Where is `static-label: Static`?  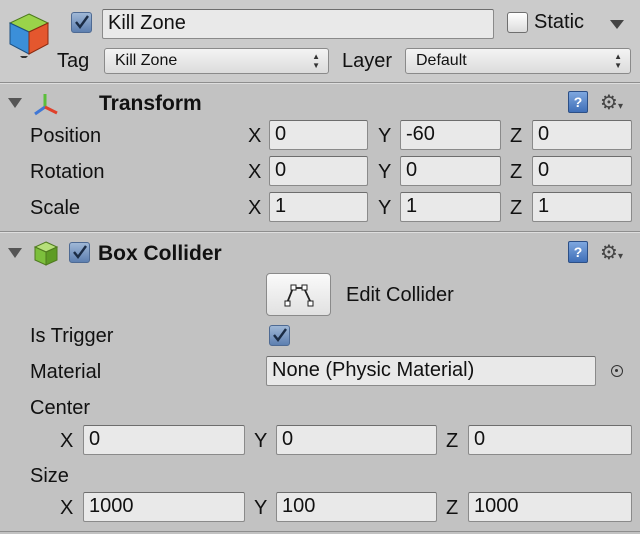 static-label: Static is located at coordinates (559, 22).